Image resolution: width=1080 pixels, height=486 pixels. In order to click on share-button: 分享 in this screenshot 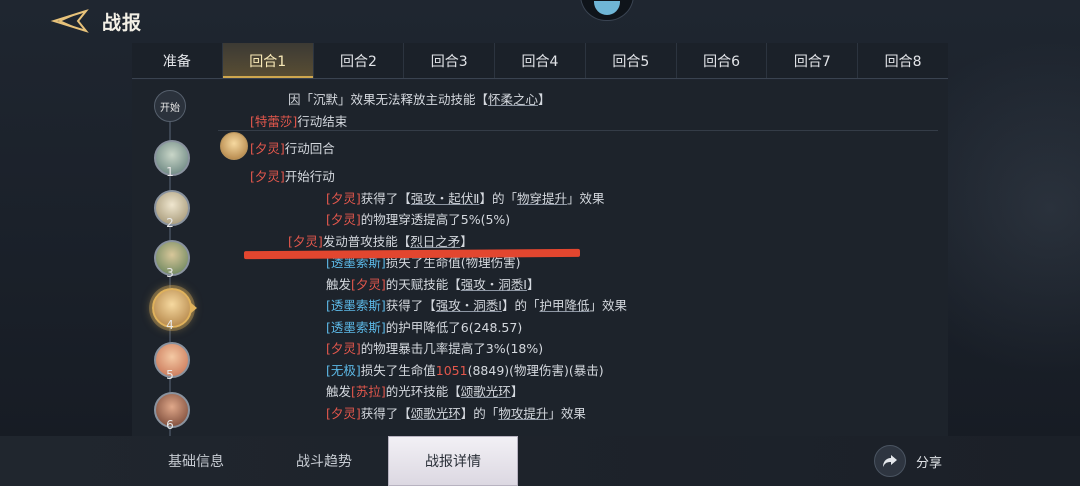, I will do `click(908, 461)`.